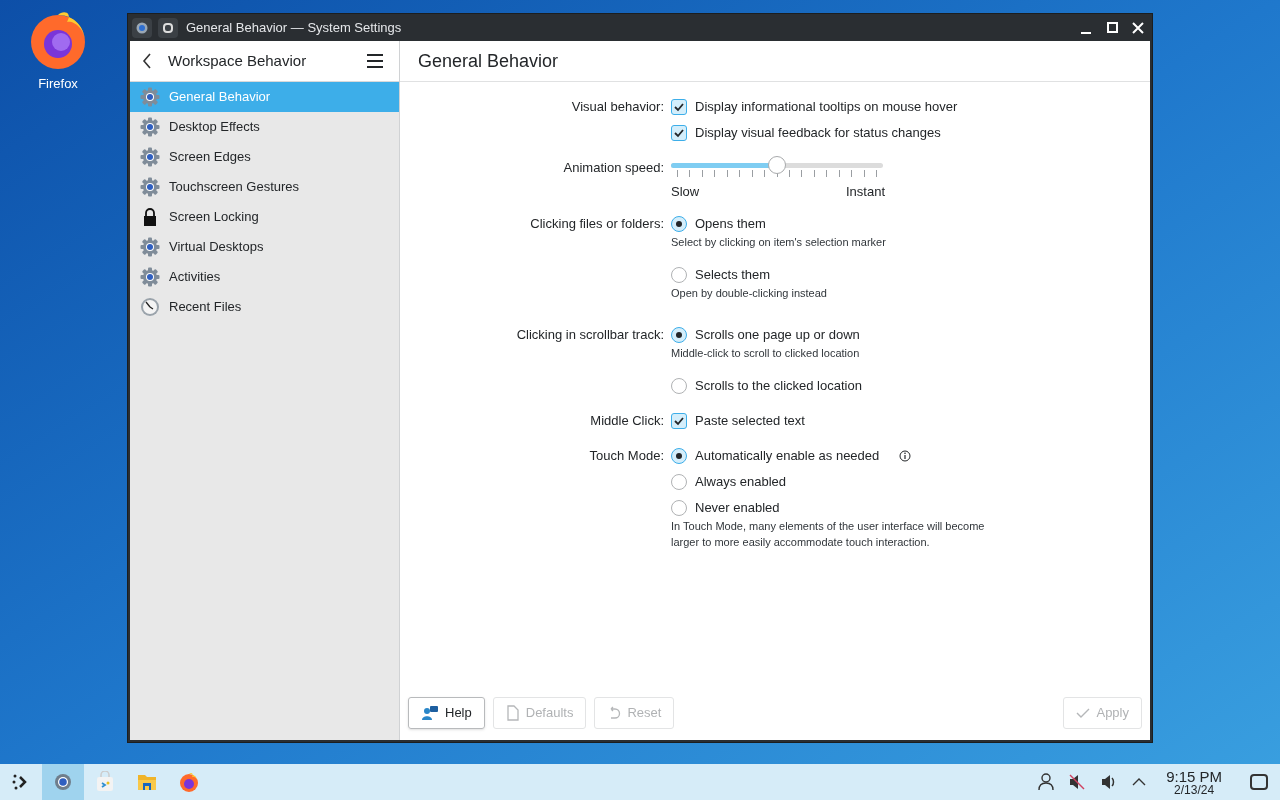  I want to click on setting-label: Animation speed:, so click(613, 168).